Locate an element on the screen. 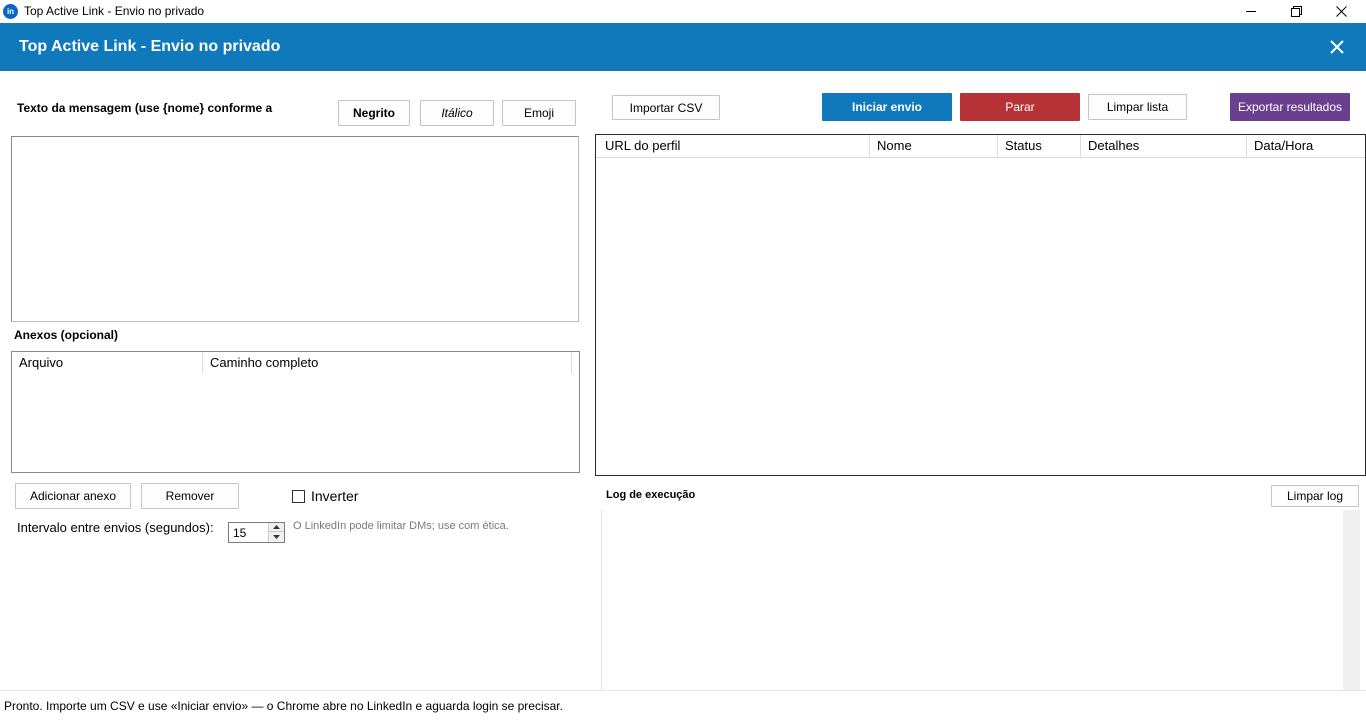 The width and height of the screenshot is (1366, 720). clear-log-button: Limpar log is located at coordinates (1315, 496).